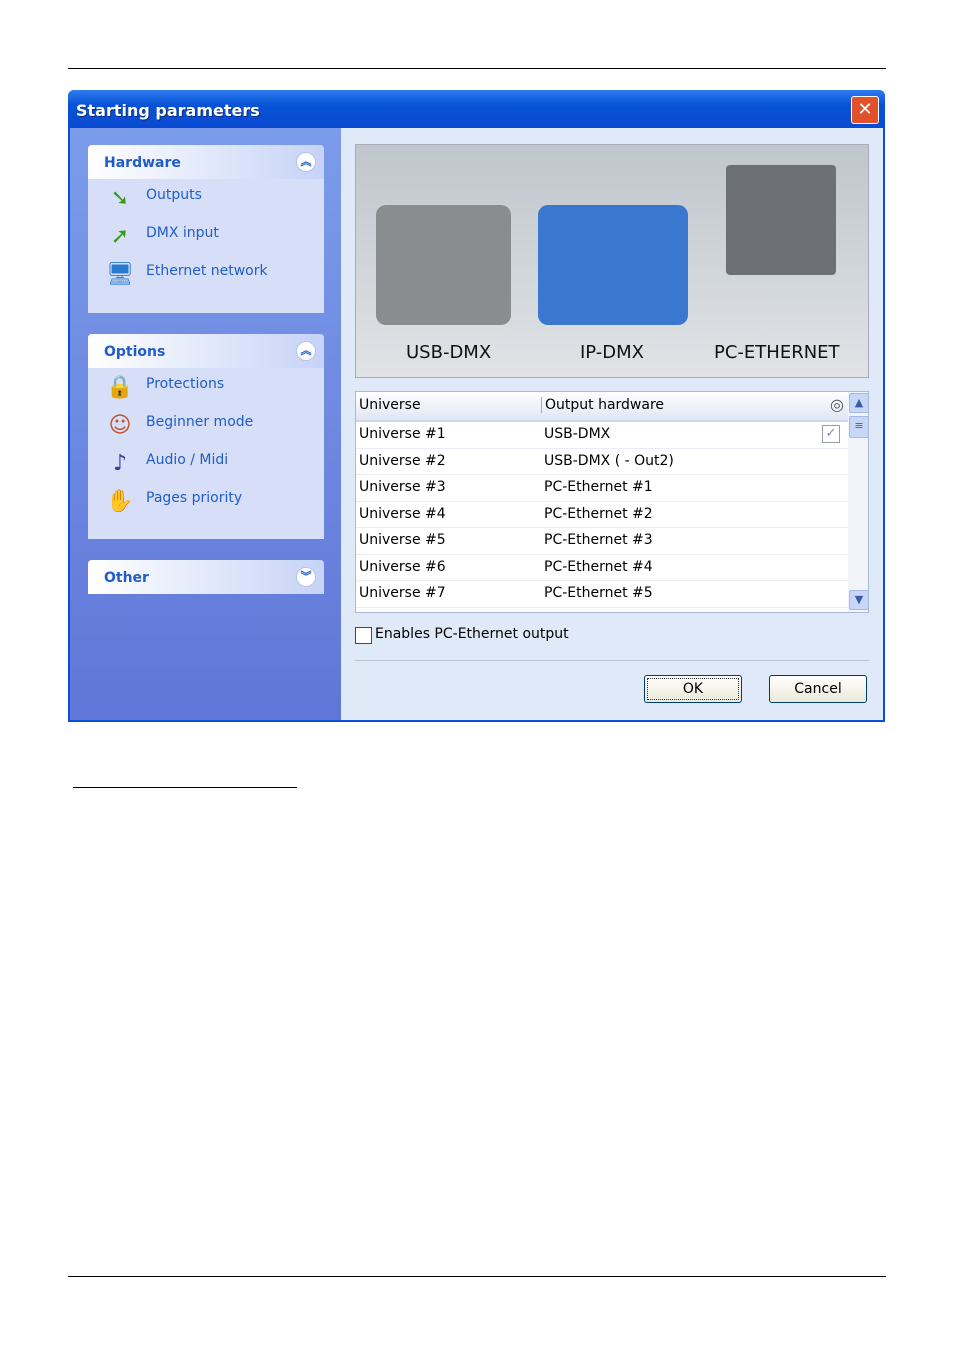  What do you see at coordinates (477, 68) in the screenshot?
I see `header-rule` at bounding box center [477, 68].